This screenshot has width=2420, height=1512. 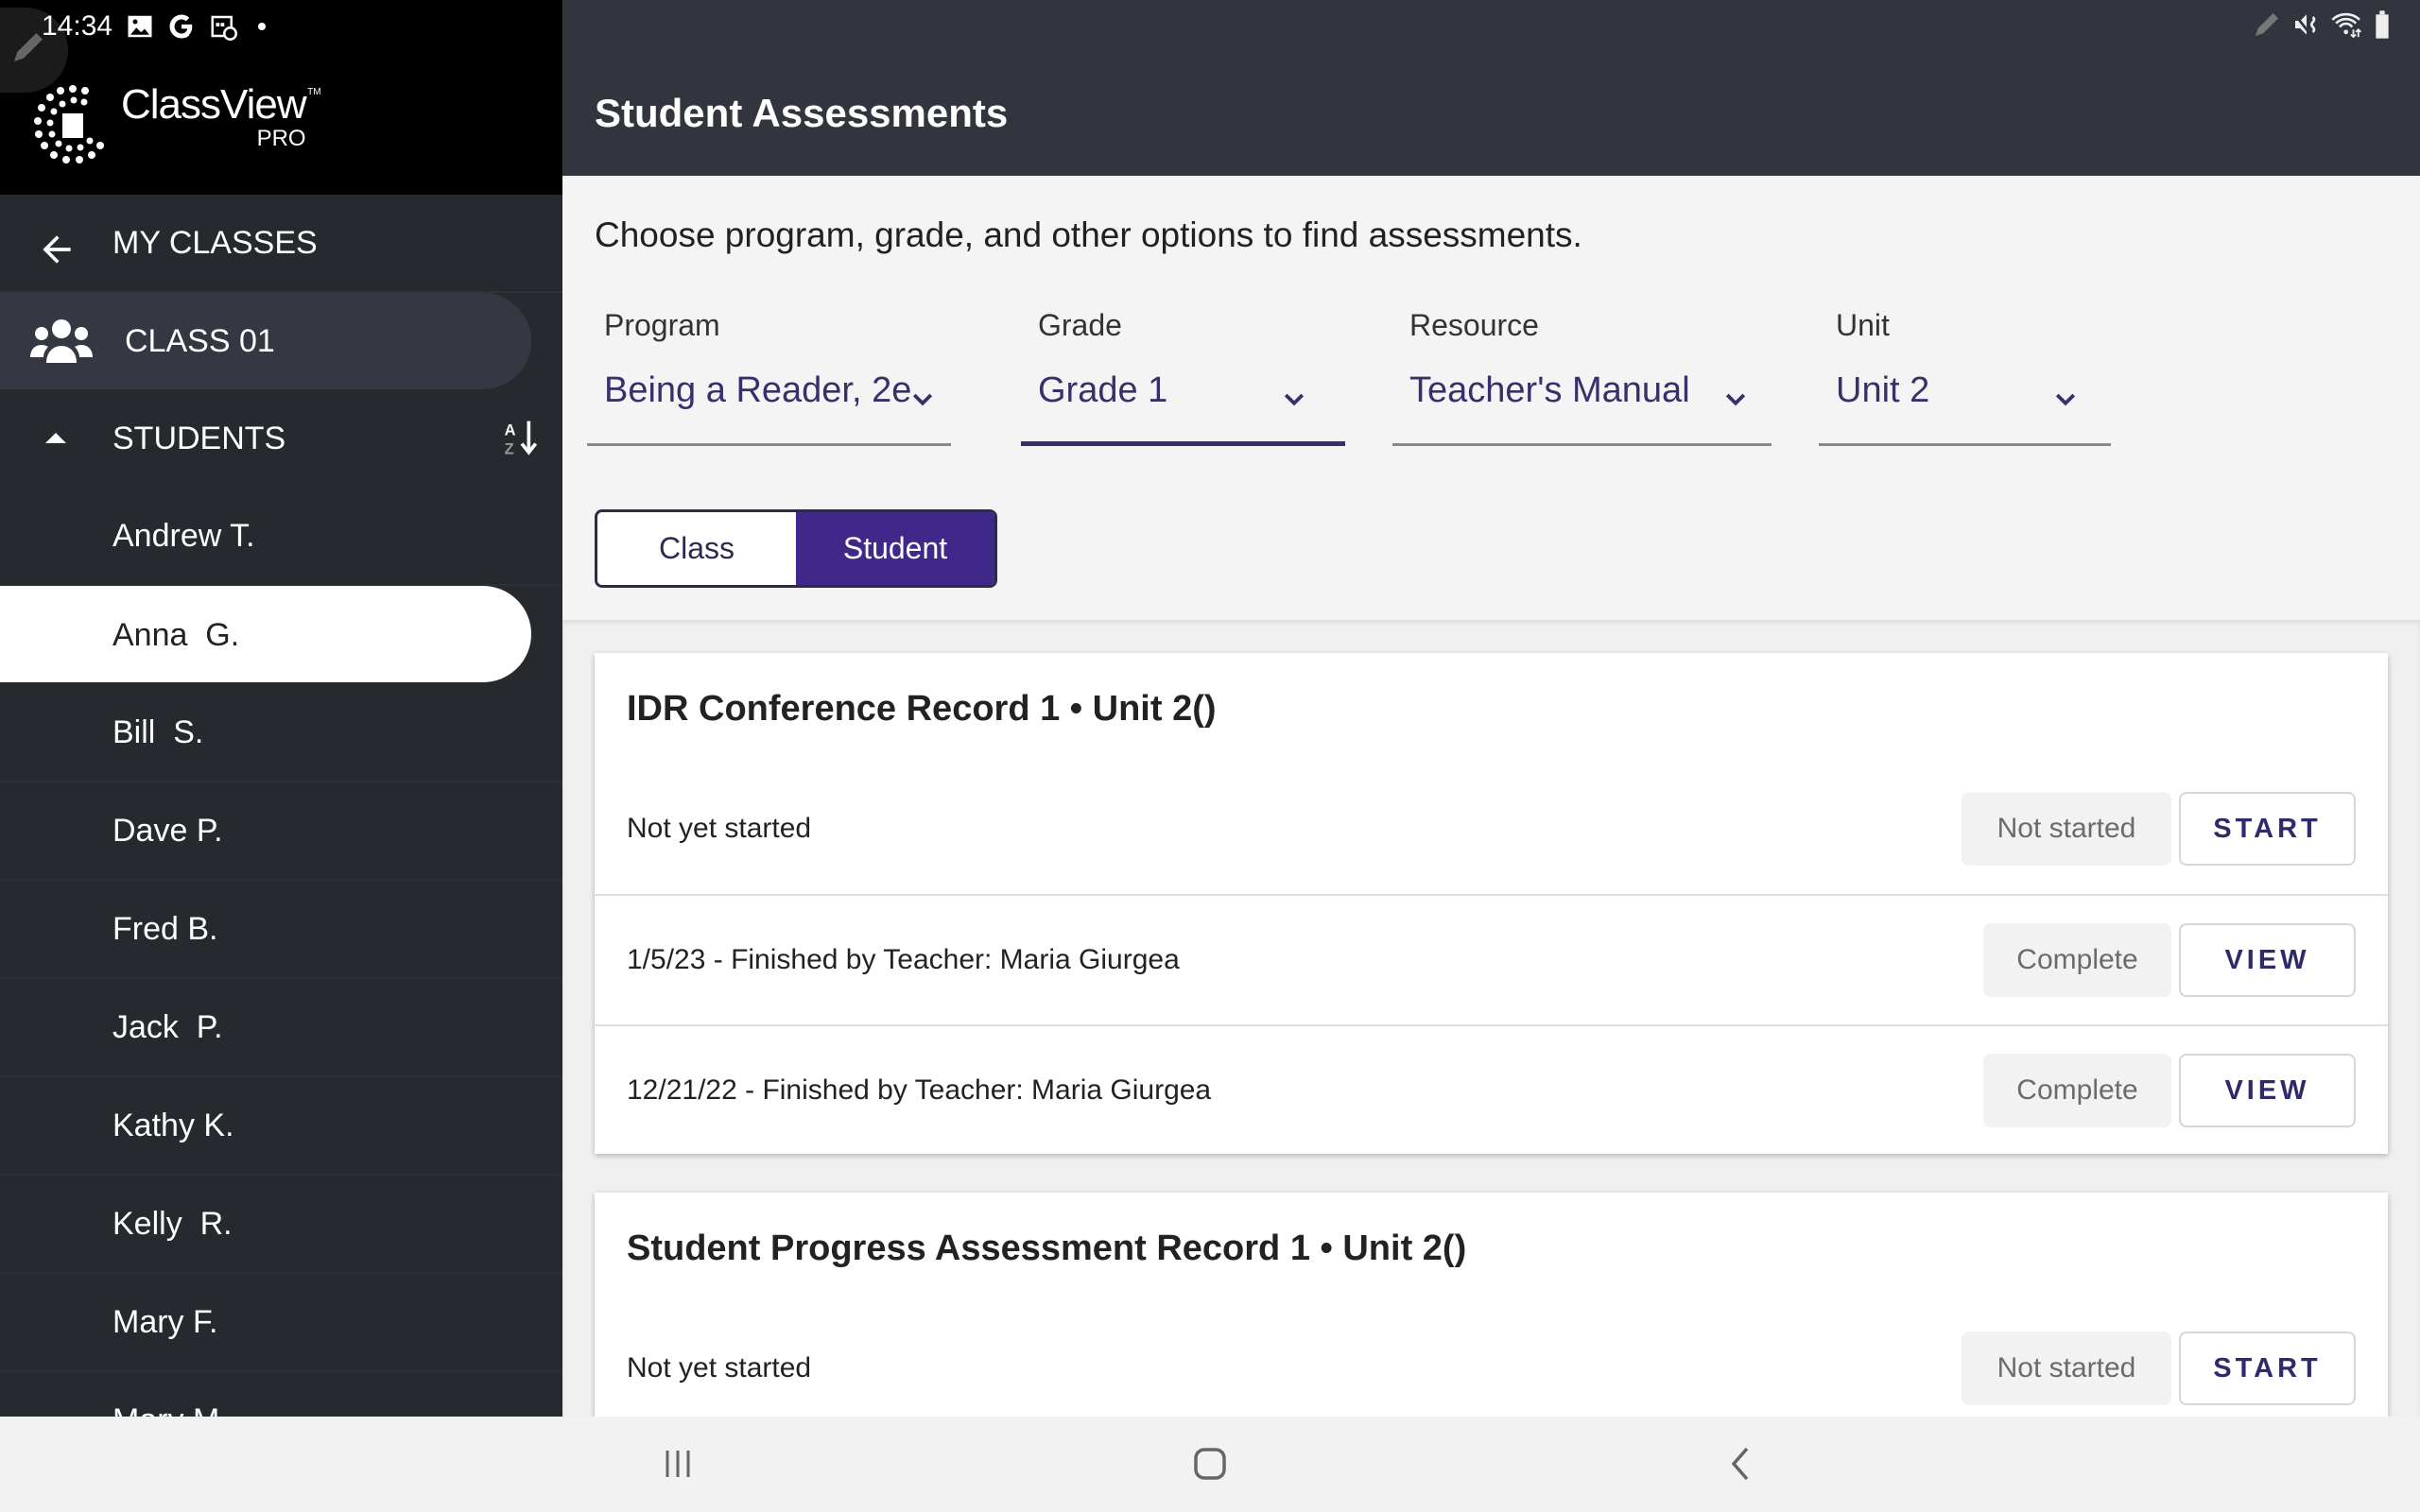 What do you see at coordinates (281, 138) in the screenshot?
I see `logo-pro: PRO` at bounding box center [281, 138].